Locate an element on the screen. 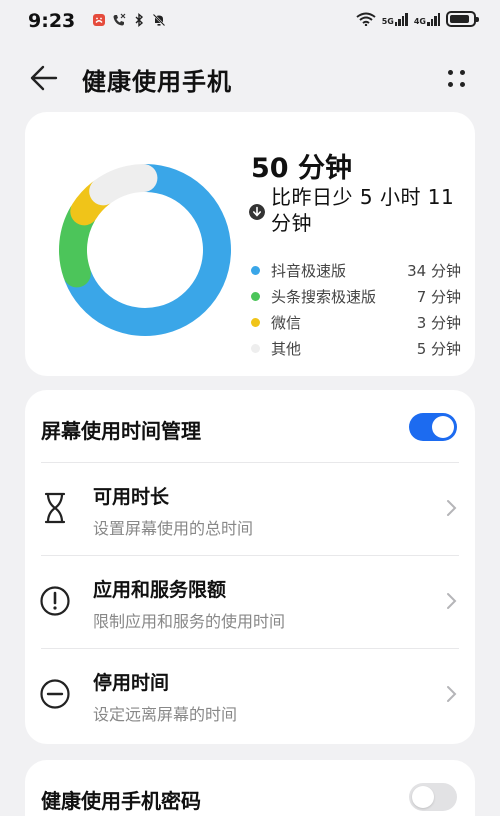 Image resolution: width=500 pixels, height=816 pixels. legend-app-name: 微信 is located at coordinates (286, 323).